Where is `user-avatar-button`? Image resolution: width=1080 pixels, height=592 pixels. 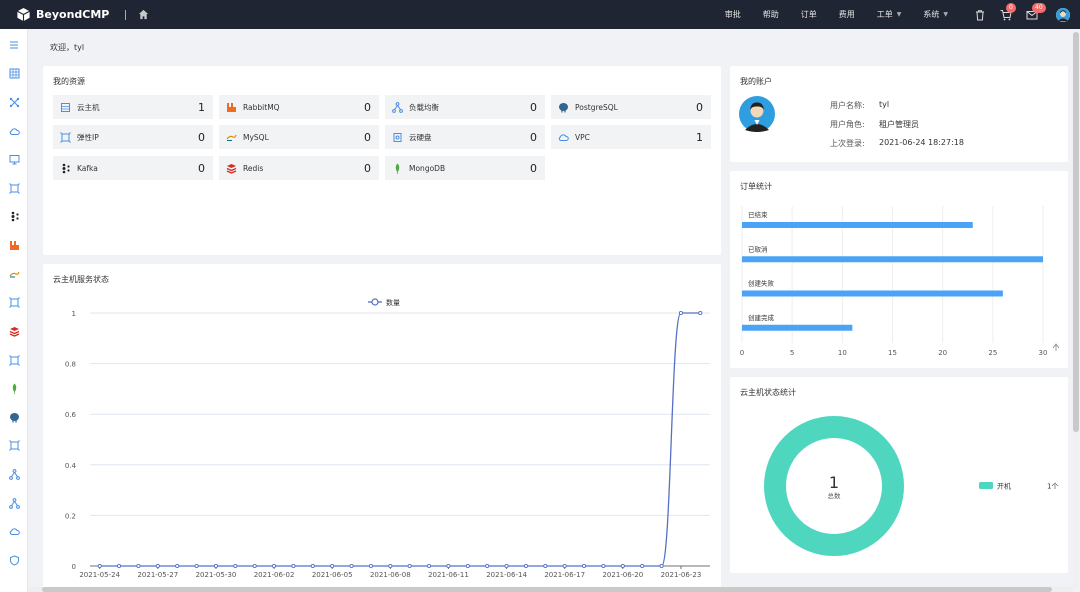
user-avatar-button is located at coordinates (1063, 14).